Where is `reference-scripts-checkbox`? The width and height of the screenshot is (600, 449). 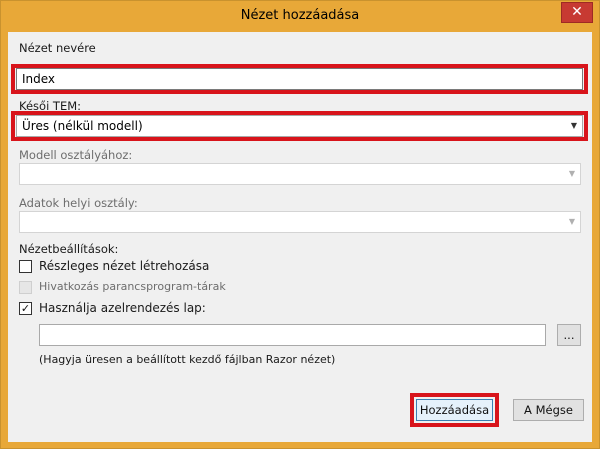 reference-scripts-checkbox is located at coordinates (25, 287).